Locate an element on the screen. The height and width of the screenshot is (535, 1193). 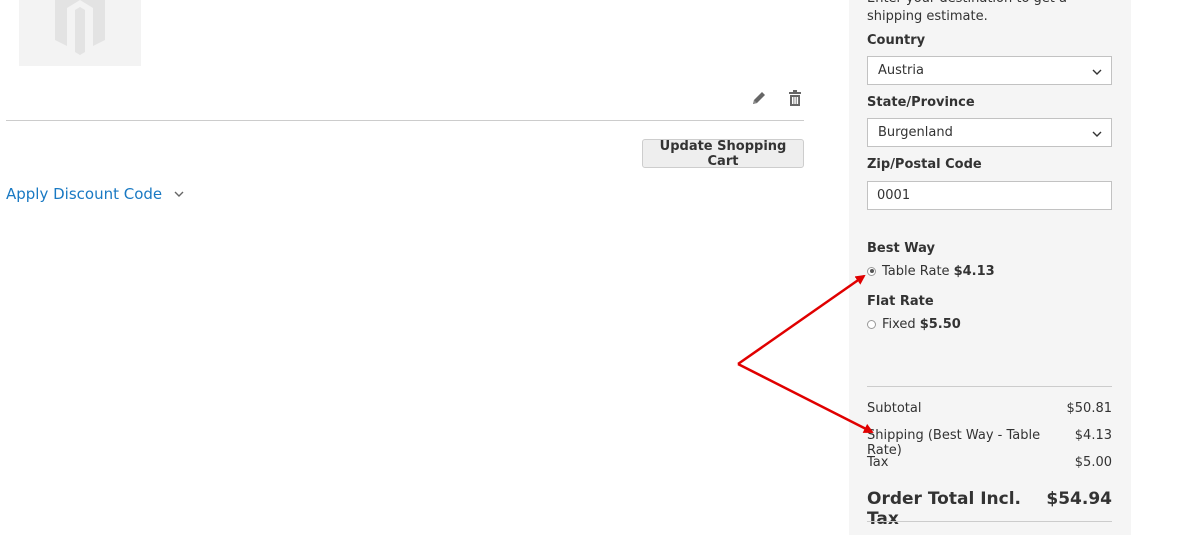
update-shopping-cart-button: Update Shopping Cart is located at coordinates (723, 154).